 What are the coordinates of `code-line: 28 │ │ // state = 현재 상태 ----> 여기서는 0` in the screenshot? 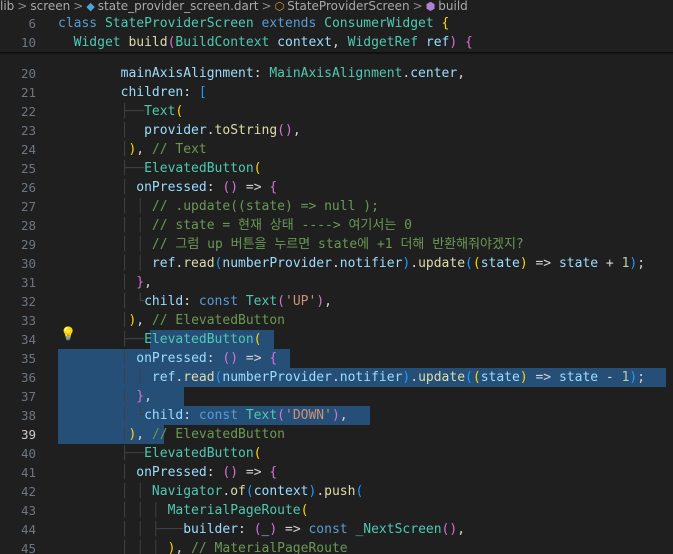 It's located at (336, 225).